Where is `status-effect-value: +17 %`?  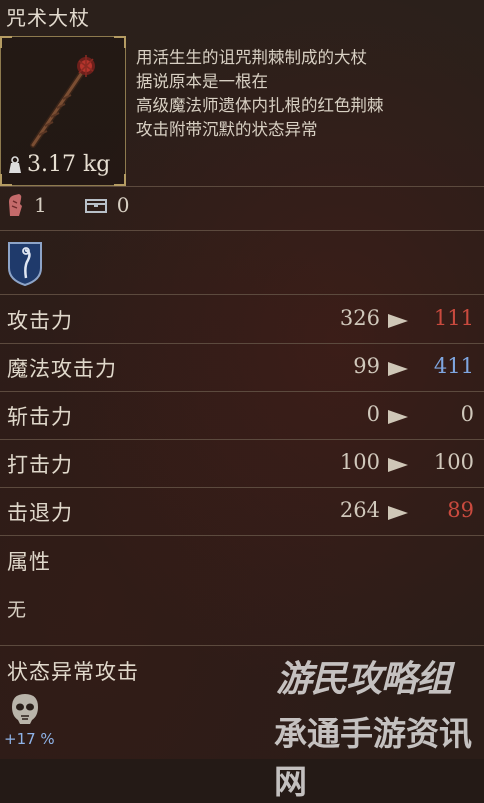 status-effect-value: +17 % is located at coordinates (29, 739).